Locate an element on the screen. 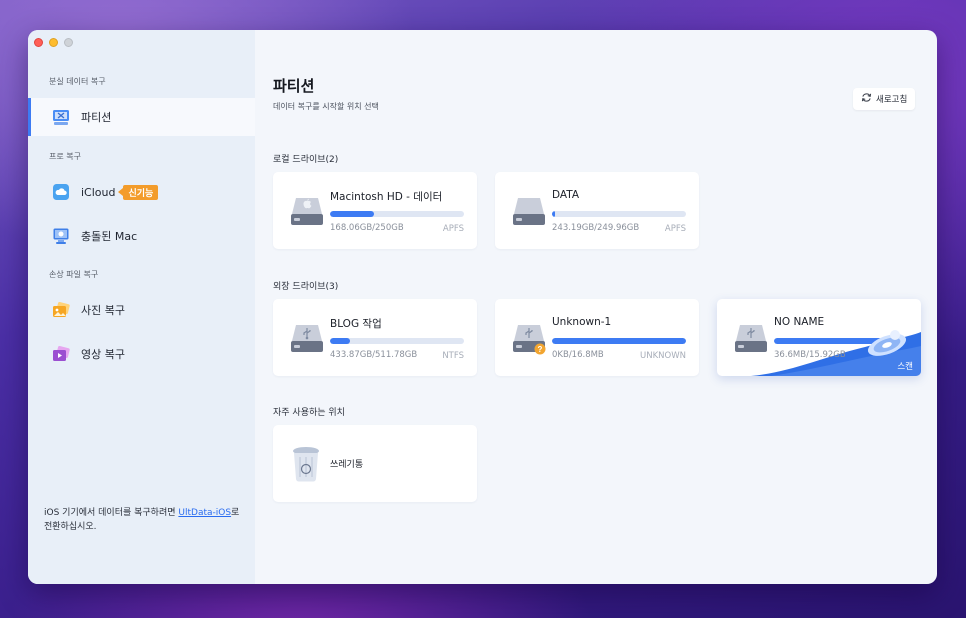 The width and height of the screenshot is (966, 618). external-drives-title: 외장 드라이브(3) is located at coordinates (306, 287).